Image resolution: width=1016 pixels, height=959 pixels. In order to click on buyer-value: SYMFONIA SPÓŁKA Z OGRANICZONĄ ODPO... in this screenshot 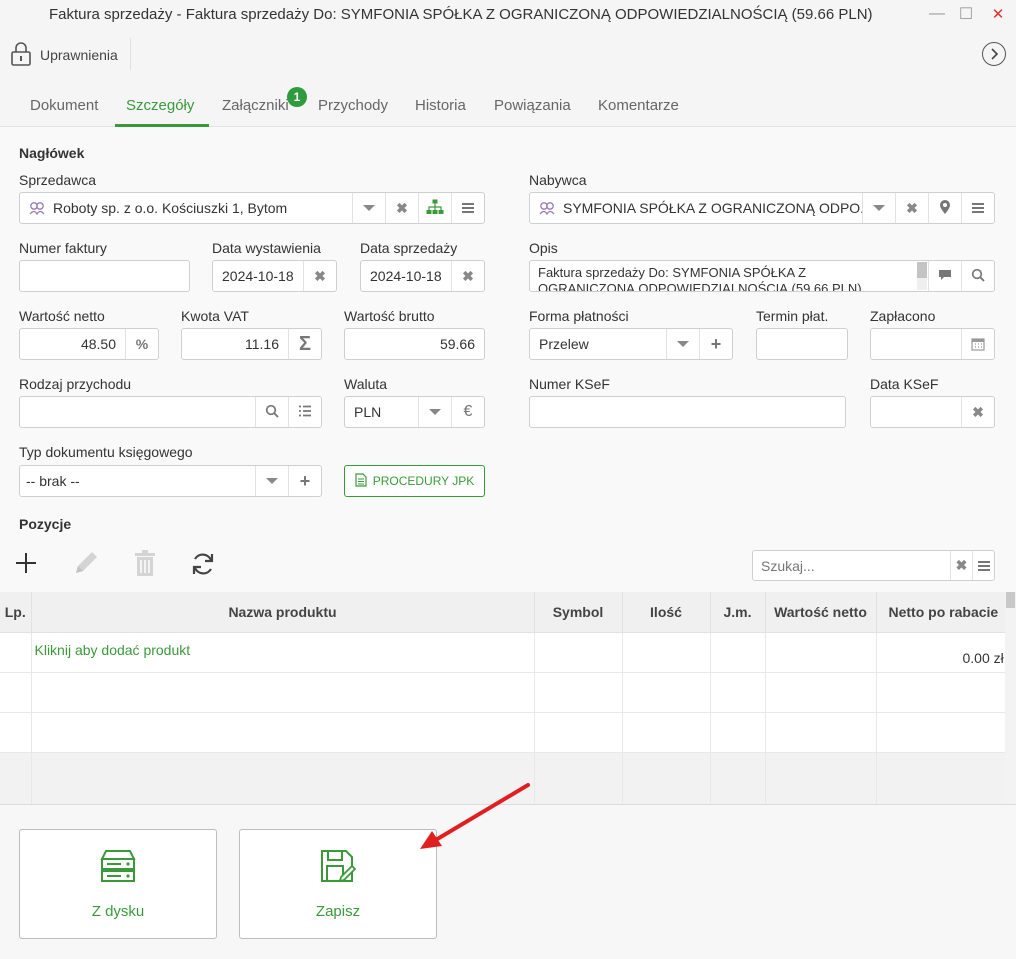, I will do `click(712, 208)`.